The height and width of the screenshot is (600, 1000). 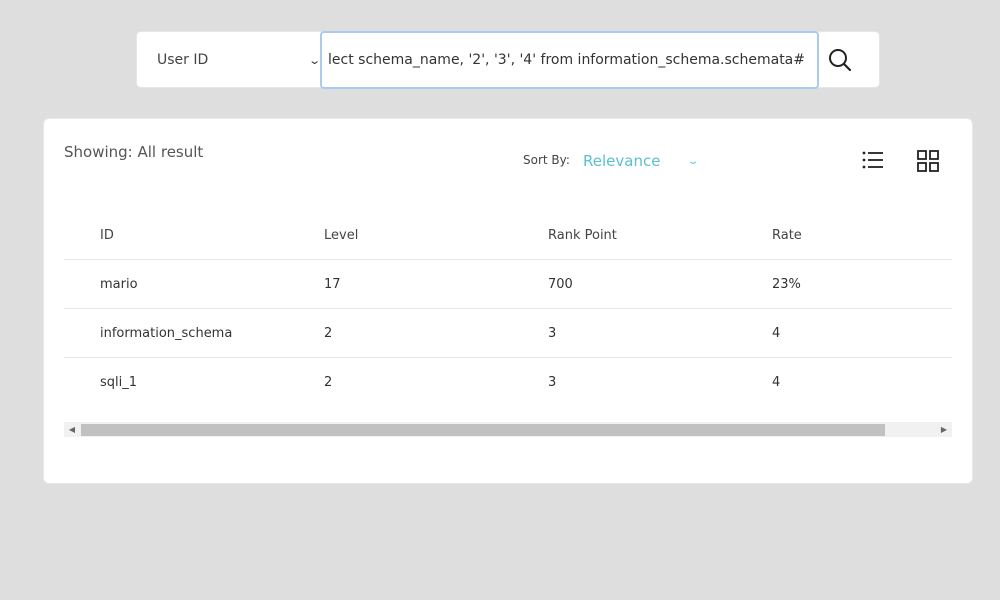 What do you see at coordinates (546, 160) in the screenshot?
I see `sort-by-label: Sort By:` at bounding box center [546, 160].